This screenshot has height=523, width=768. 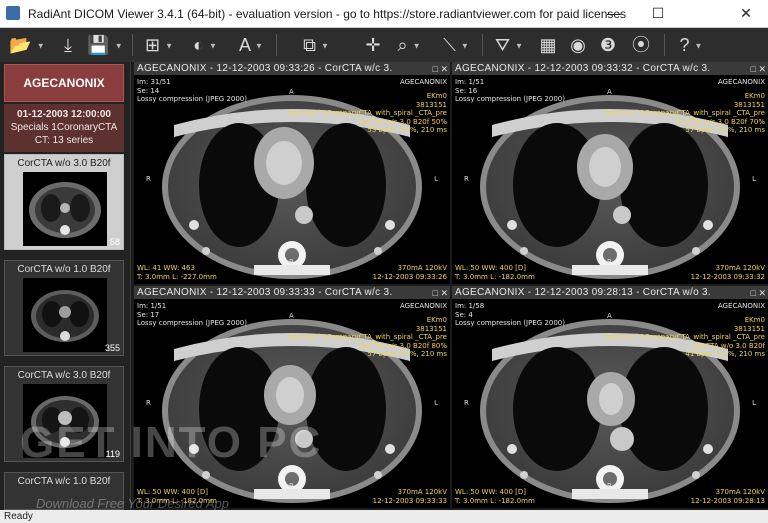 I want to click on mpr-button: ⛛ ▼, so click(x=509, y=45).